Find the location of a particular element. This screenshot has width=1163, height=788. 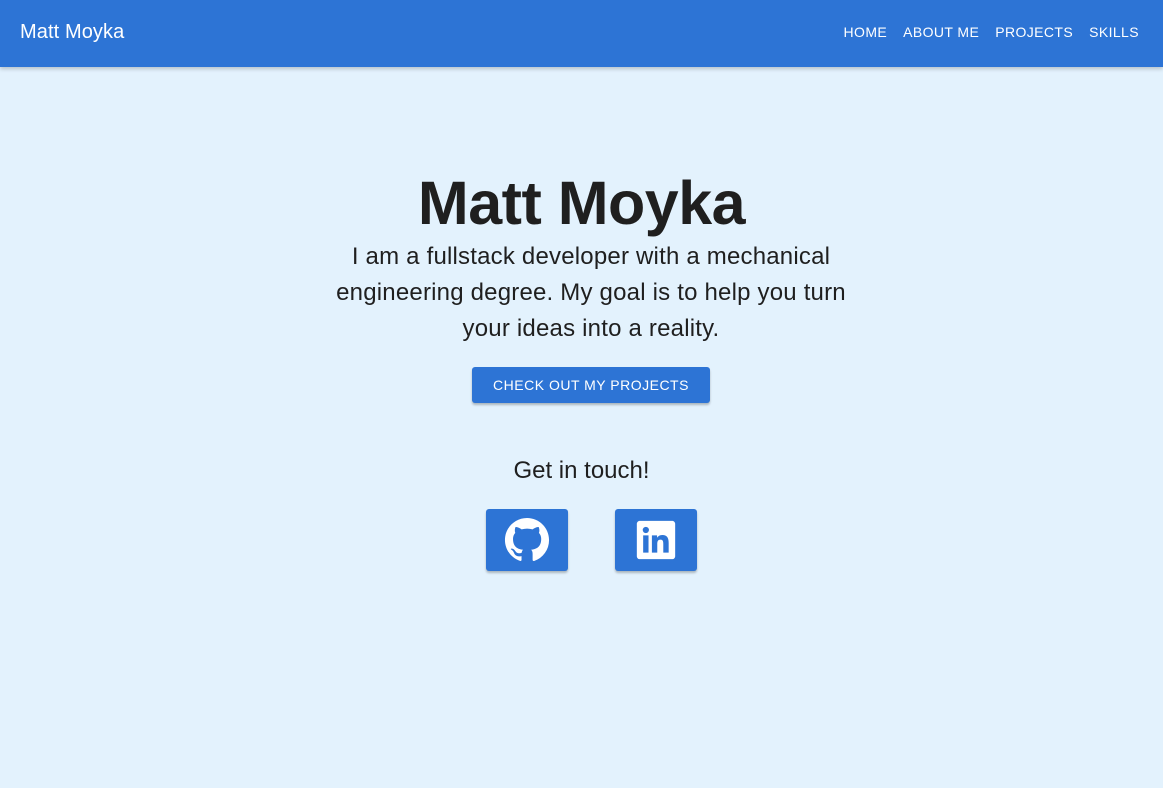

nav-home: HOME is located at coordinates (866, 32).